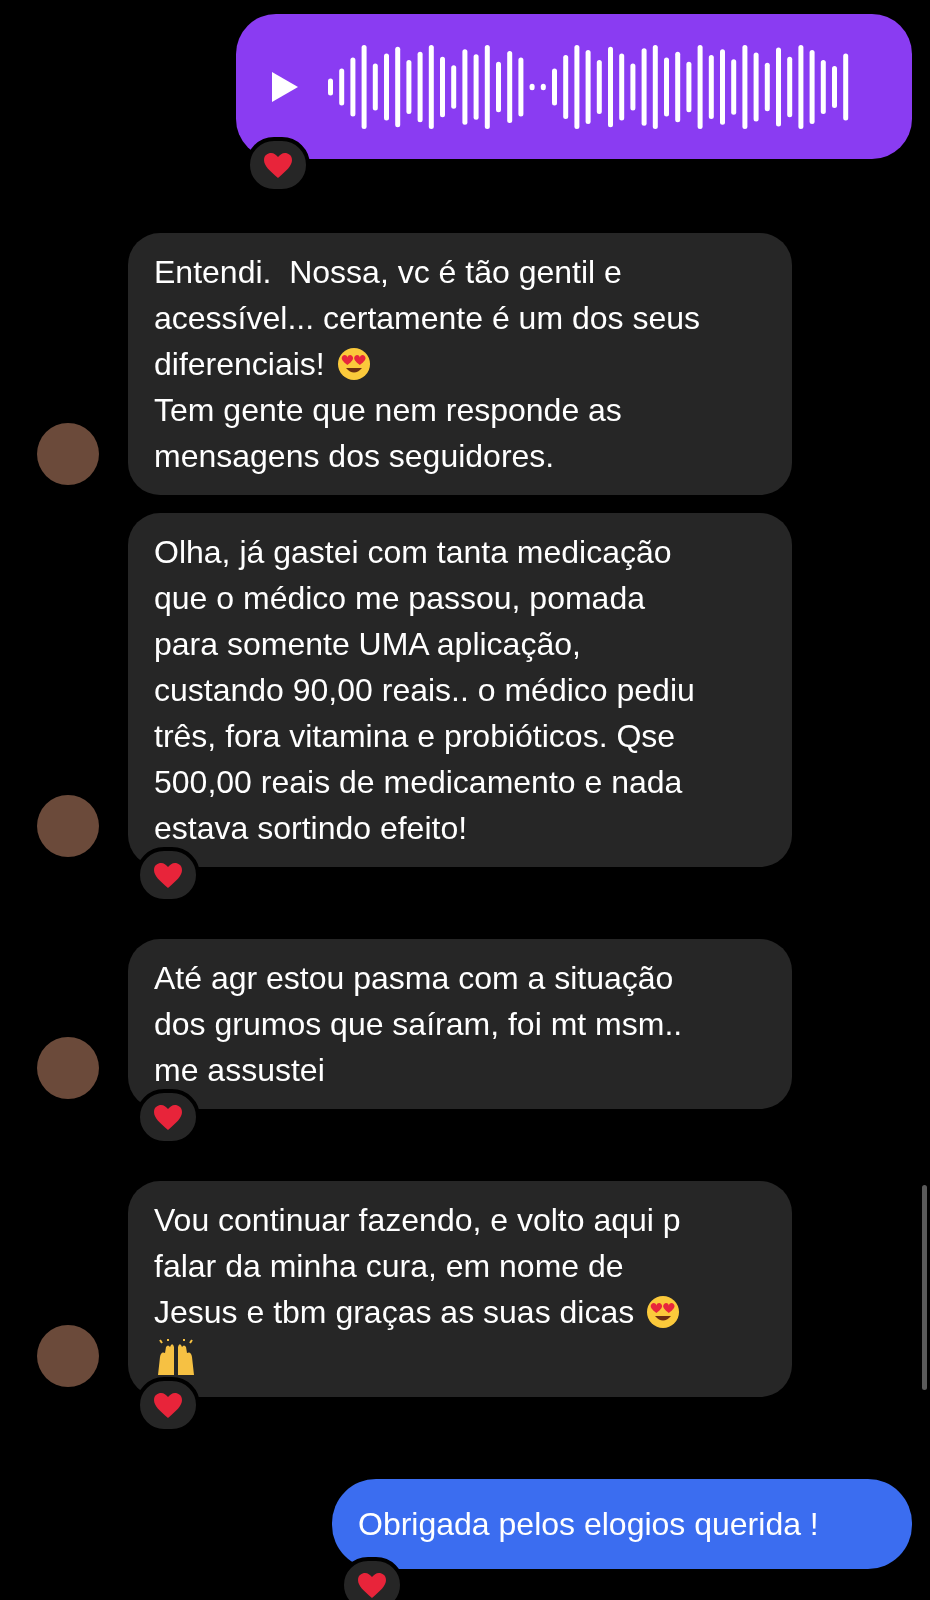 The height and width of the screenshot is (1600, 930). I want to click on message-text: Jesus e tbm graças as suas dicas, so click(394, 1312).